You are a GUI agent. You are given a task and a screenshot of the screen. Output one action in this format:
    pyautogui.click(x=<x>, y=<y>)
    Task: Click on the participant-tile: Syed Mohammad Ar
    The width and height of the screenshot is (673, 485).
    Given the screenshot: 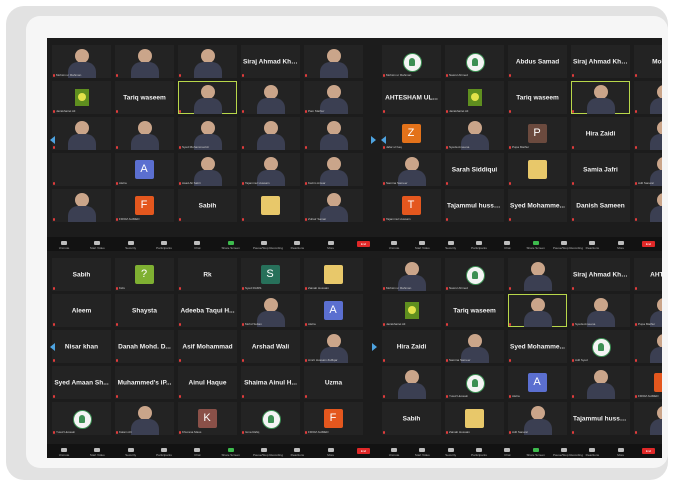 What is the action you would take?
    pyautogui.click(x=207, y=133)
    